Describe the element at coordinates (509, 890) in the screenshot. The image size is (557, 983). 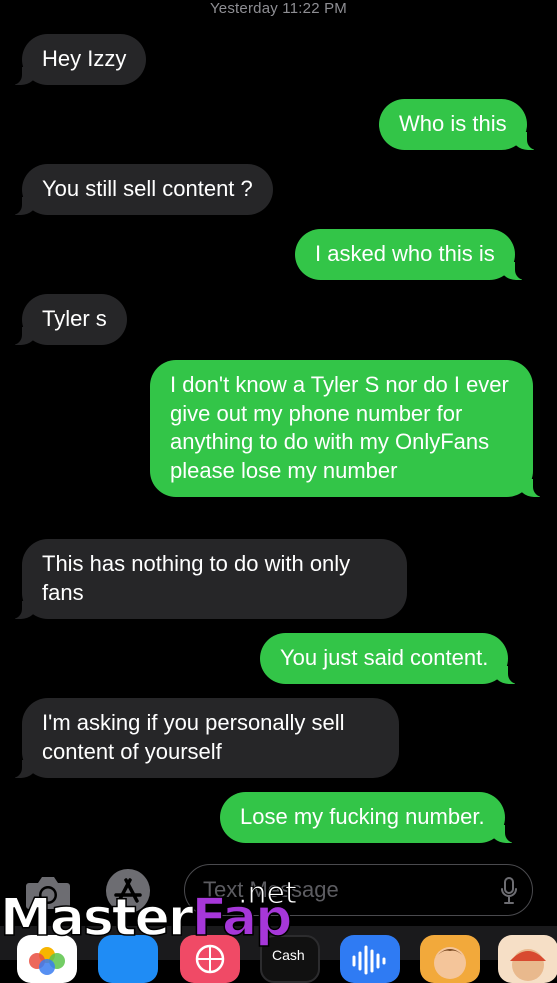
I see `microphone-icon` at that location.